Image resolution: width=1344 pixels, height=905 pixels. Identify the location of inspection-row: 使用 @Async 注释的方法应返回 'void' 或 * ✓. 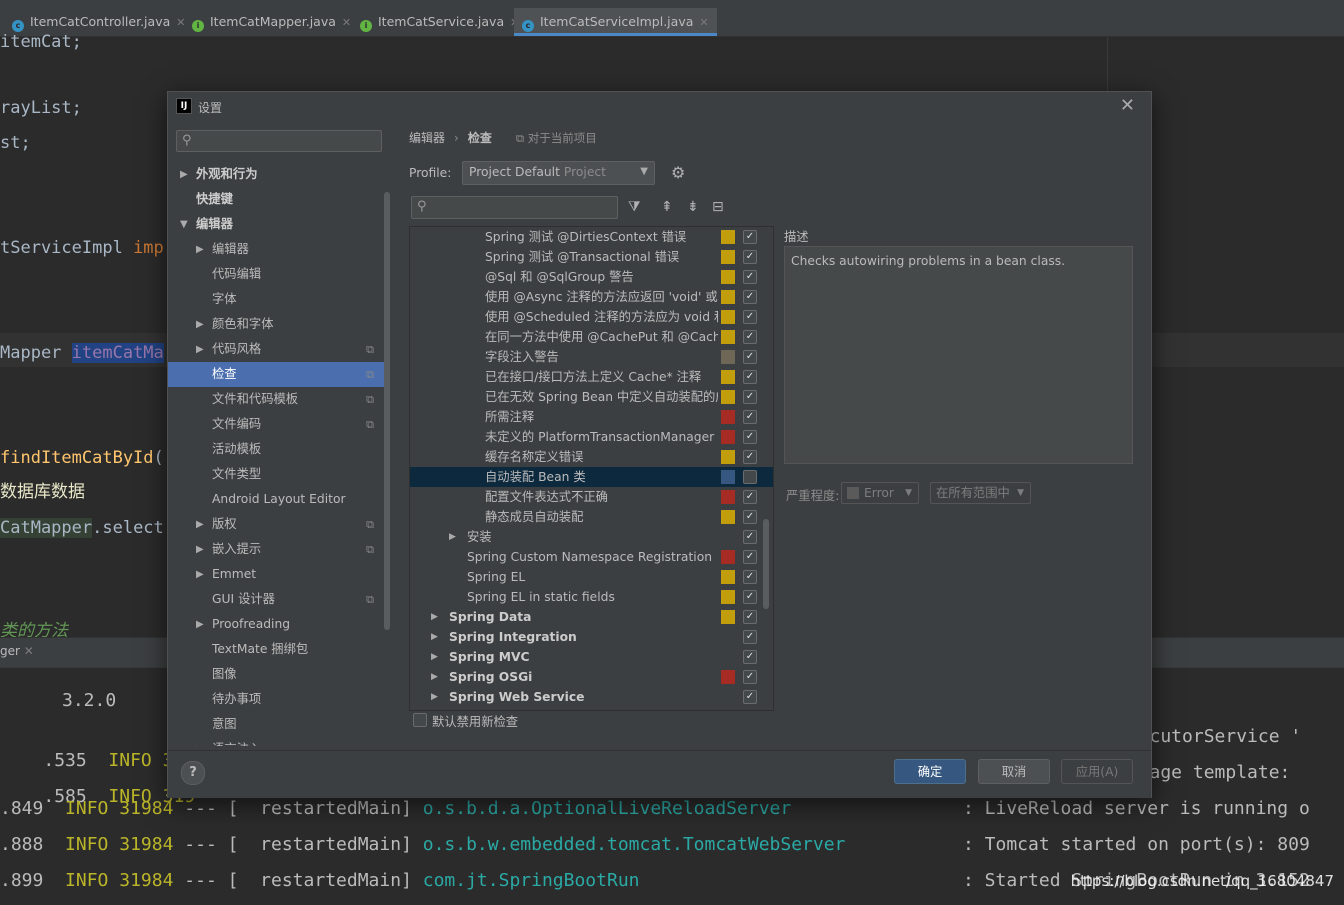
(591, 297).